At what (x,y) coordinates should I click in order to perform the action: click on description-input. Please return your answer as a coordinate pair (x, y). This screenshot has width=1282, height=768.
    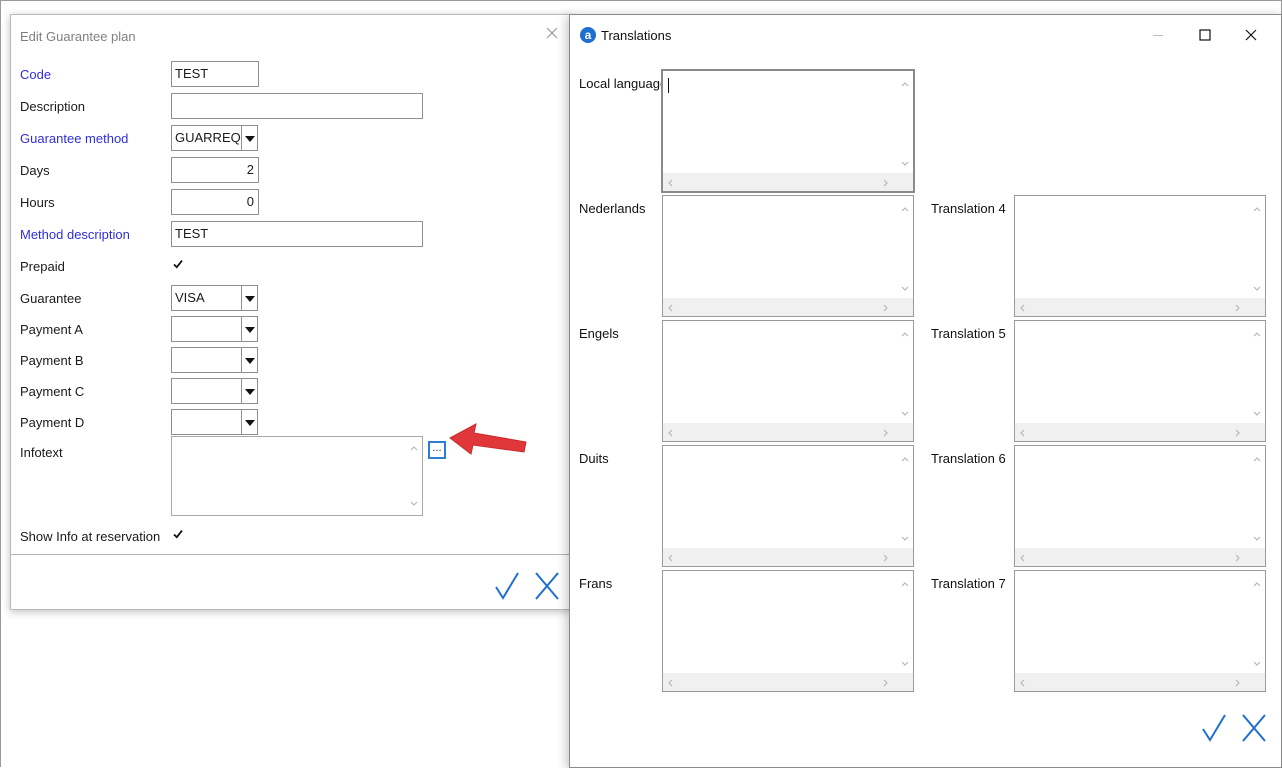
    Looking at the image, I should click on (297, 106).